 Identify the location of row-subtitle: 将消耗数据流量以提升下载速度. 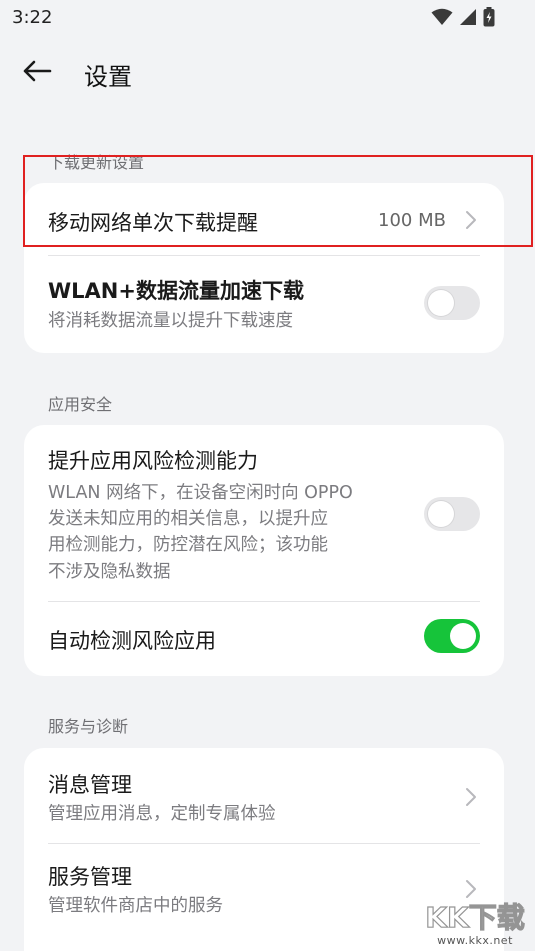
(170, 321).